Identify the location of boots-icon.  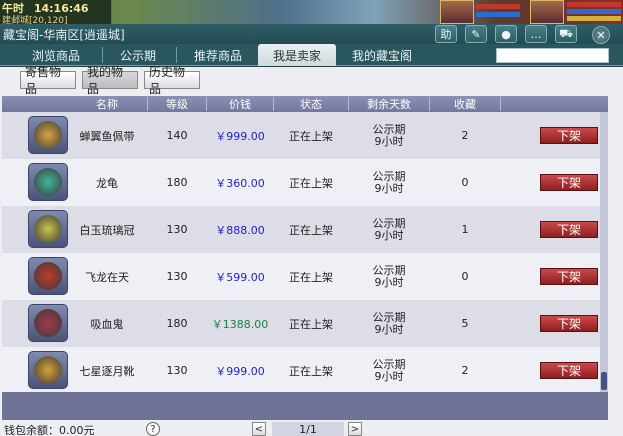
(48, 370).